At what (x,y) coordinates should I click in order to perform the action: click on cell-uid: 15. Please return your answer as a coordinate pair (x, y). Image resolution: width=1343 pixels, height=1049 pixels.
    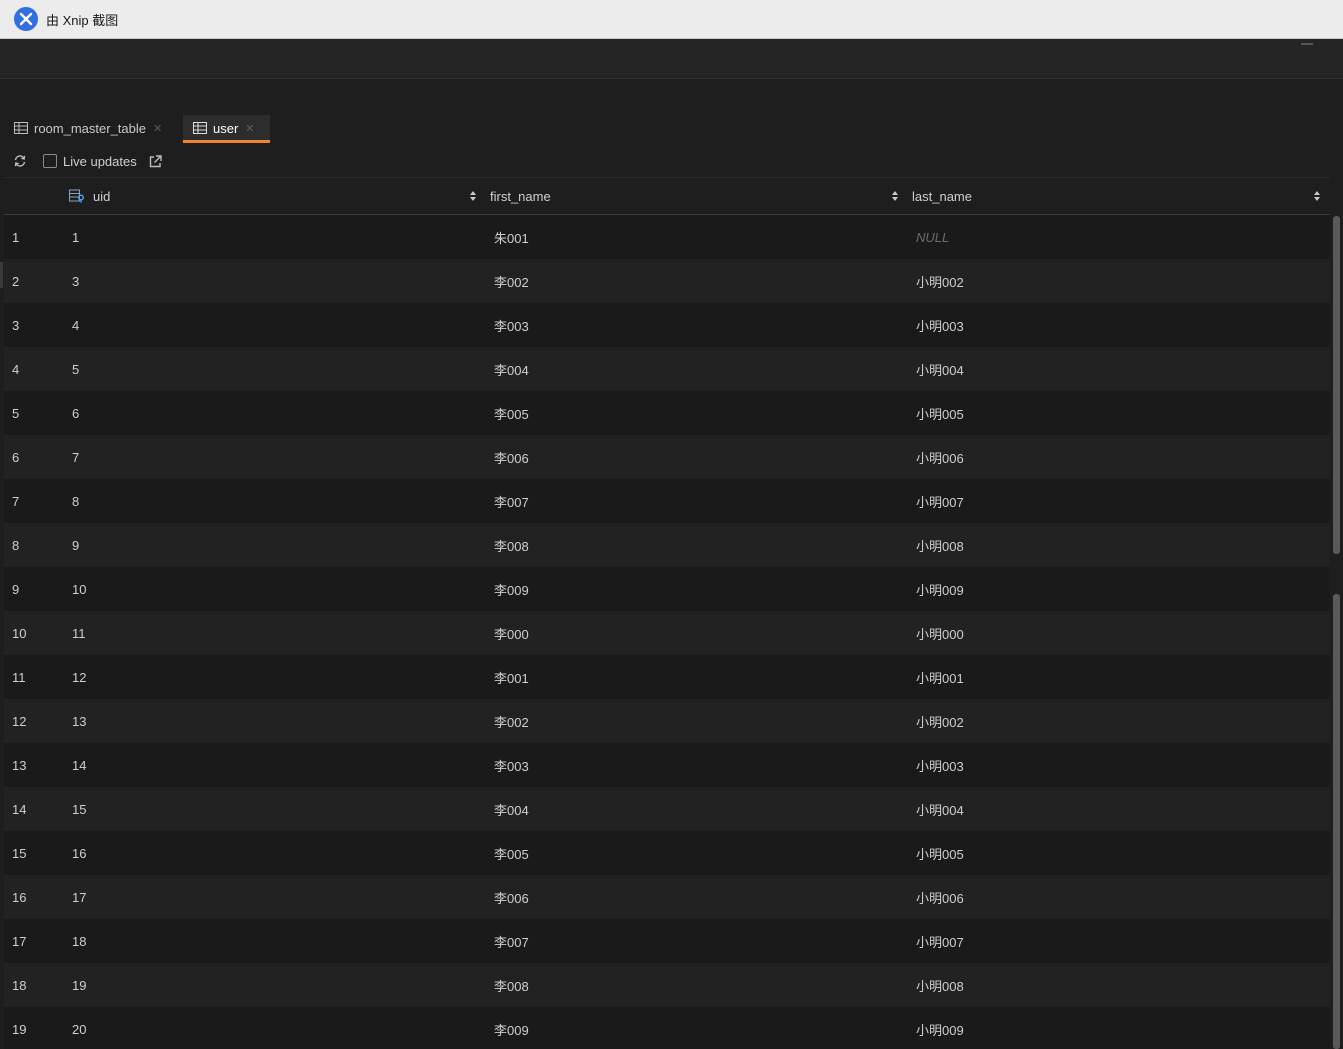
    Looking at the image, I should click on (79, 809).